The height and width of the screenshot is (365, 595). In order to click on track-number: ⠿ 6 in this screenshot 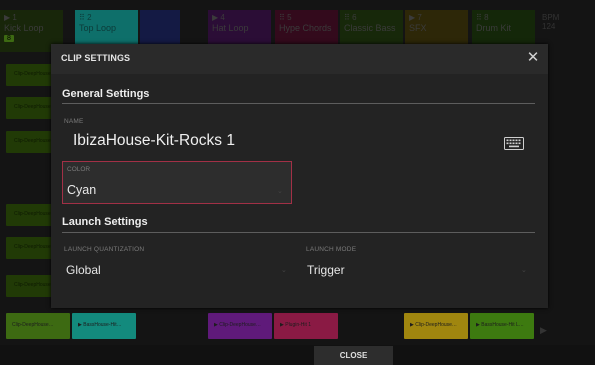, I will do `click(350, 17)`.